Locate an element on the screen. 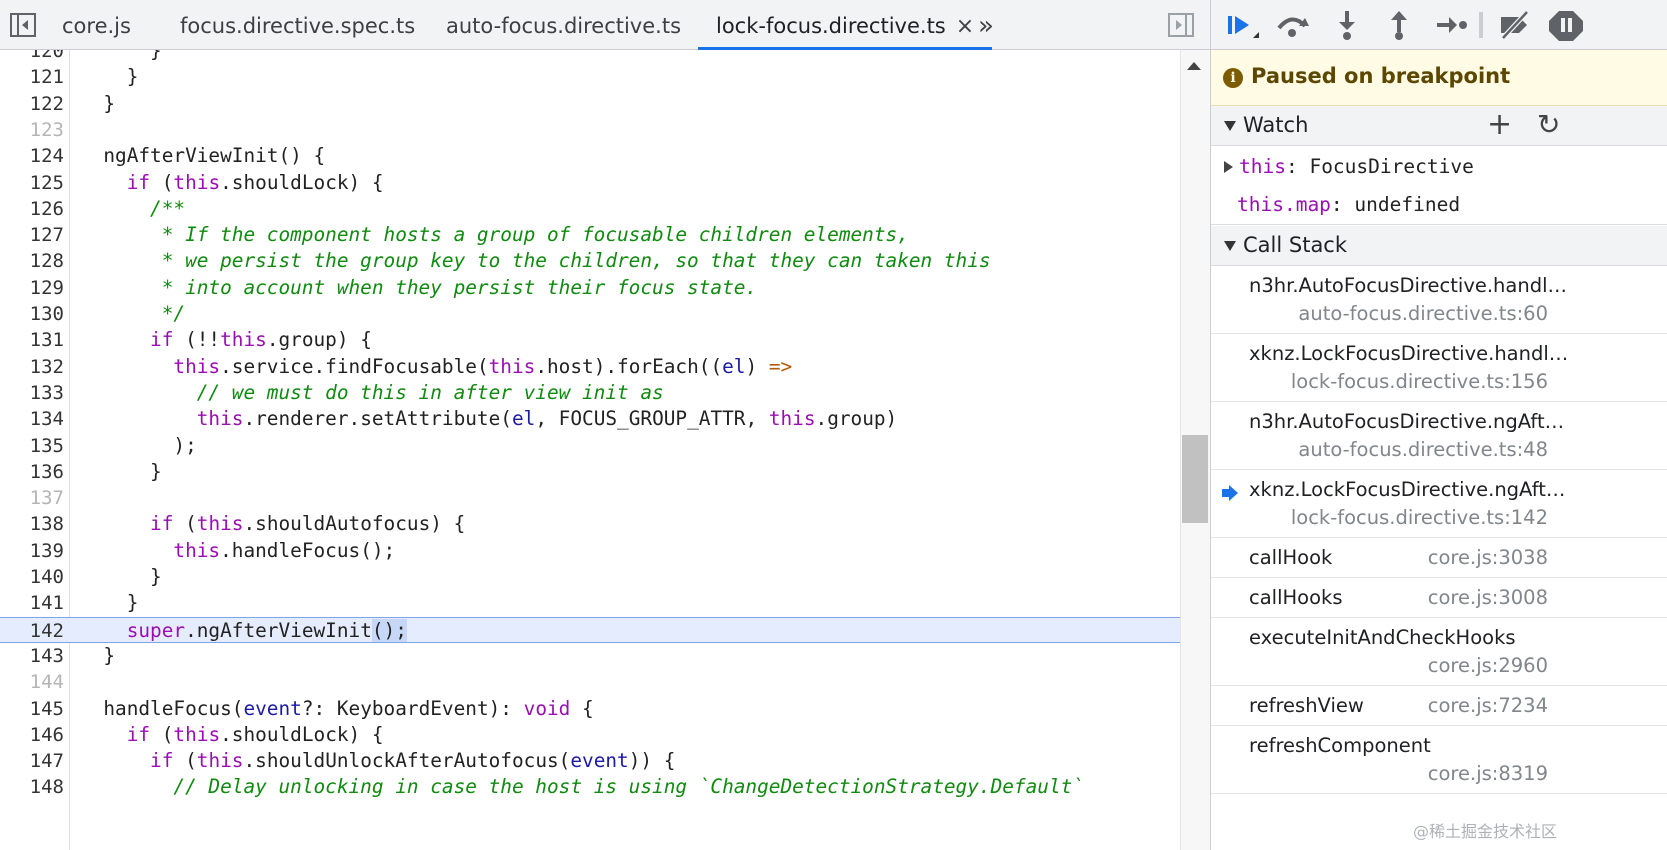 This screenshot has height=850, width=1667. code-line: 144 is located at coordinates (590, 682).